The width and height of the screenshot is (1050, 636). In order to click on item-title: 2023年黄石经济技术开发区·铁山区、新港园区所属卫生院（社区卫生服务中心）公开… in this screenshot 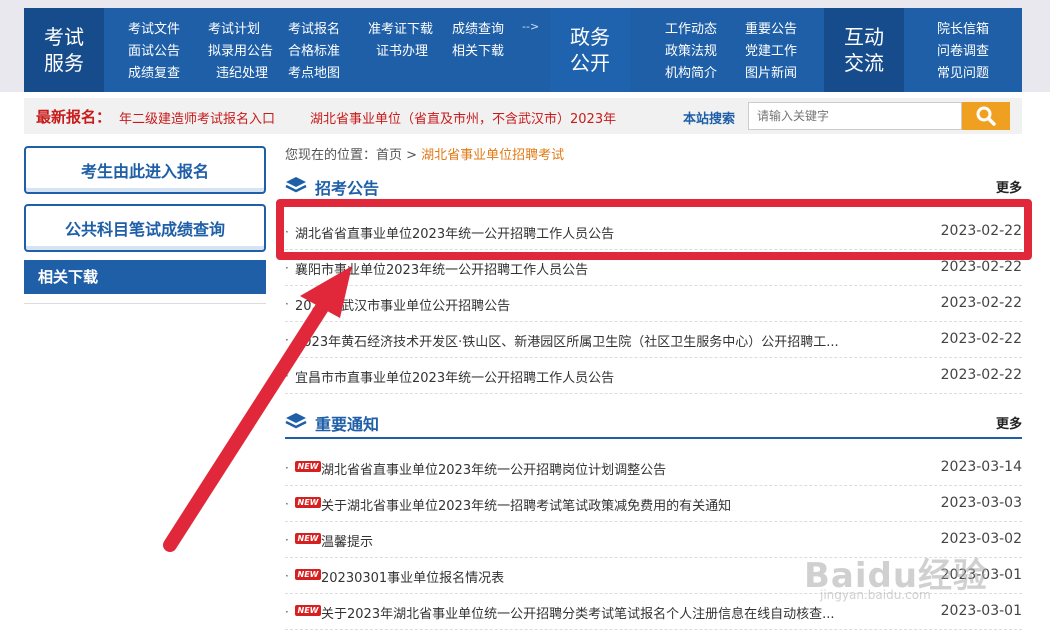, I will do `click(567, 340)`.